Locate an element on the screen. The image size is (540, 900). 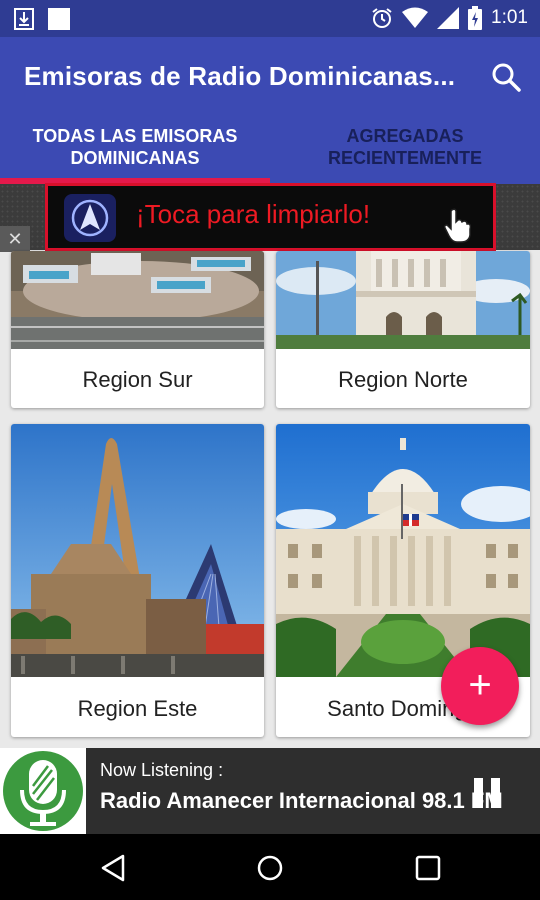
tab-all-stations: TODAS LAS EMISORAS DOMINICANAS is located at coordinates (135, 147).